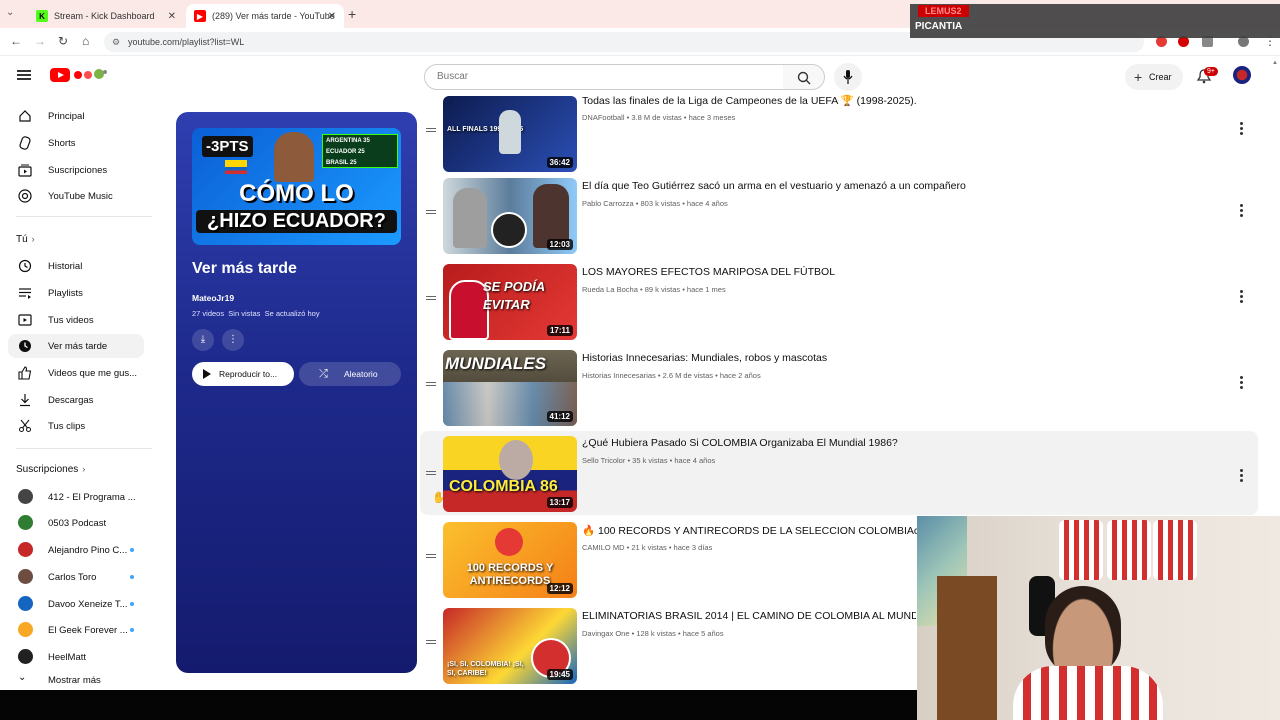 The width and height of the screenshot is (1280, 720). What do you see at coordinates (213, 298) in the screenshot?
I see `playlist-owner: MateoJr19` at bounding box center [213, 298].